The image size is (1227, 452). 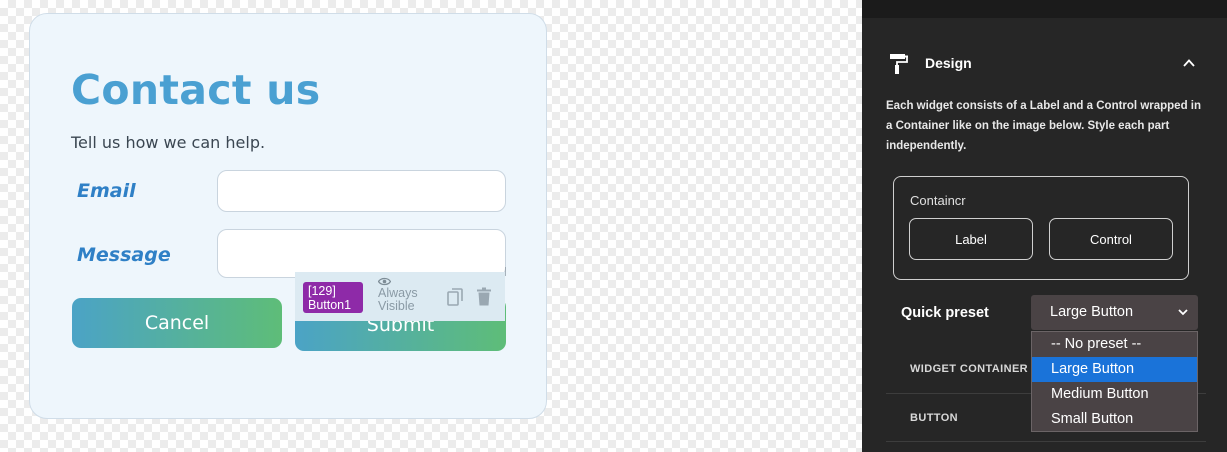 I want to click on form-subtitle: Tell us how we can help., so click(x=168, y=142).